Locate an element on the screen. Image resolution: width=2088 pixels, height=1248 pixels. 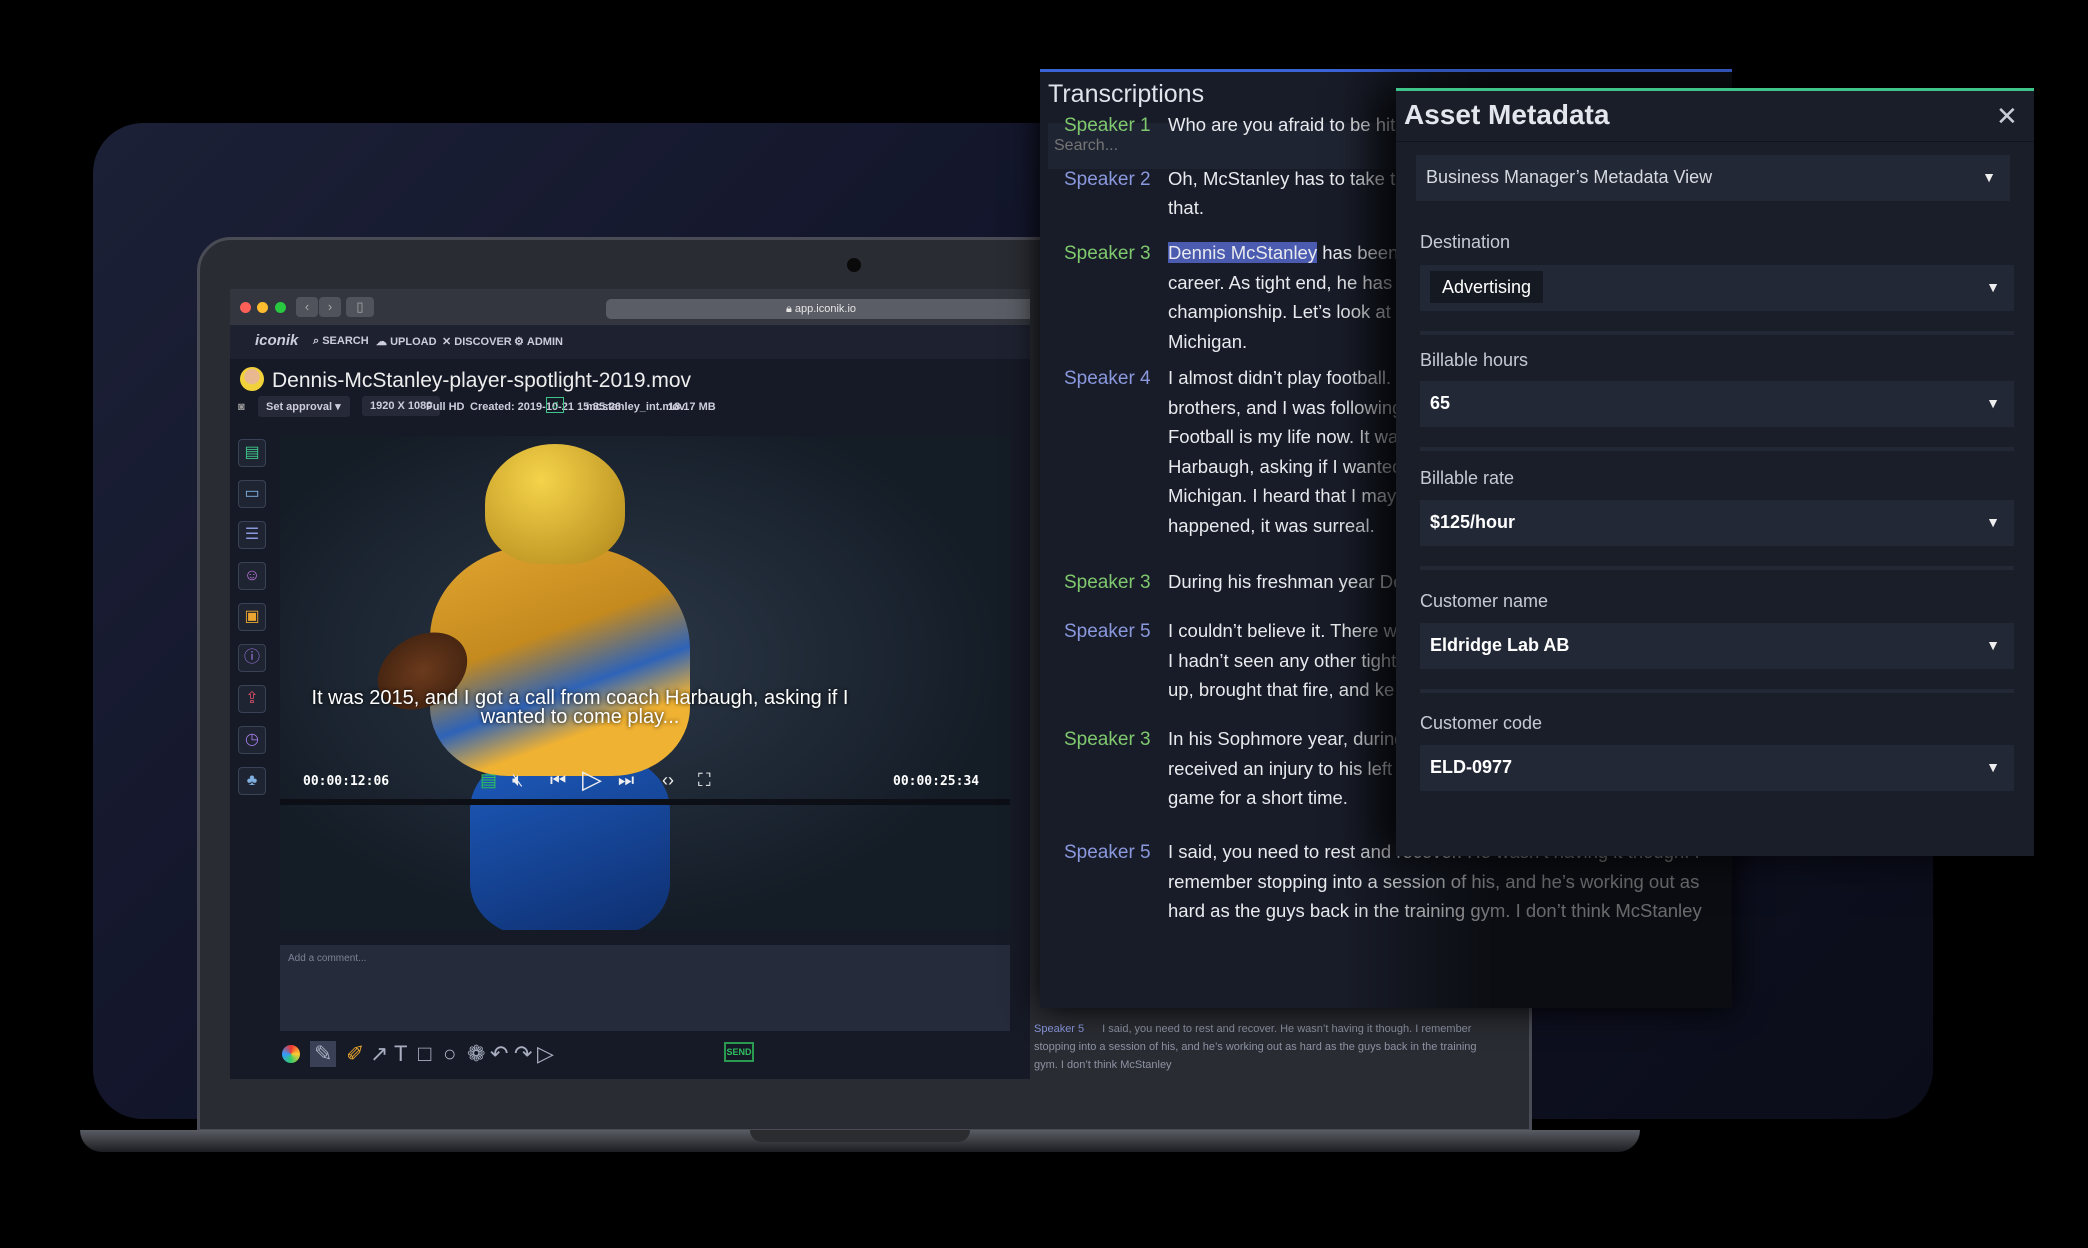
color-picker-icon is located at coordinates (291, 1054).